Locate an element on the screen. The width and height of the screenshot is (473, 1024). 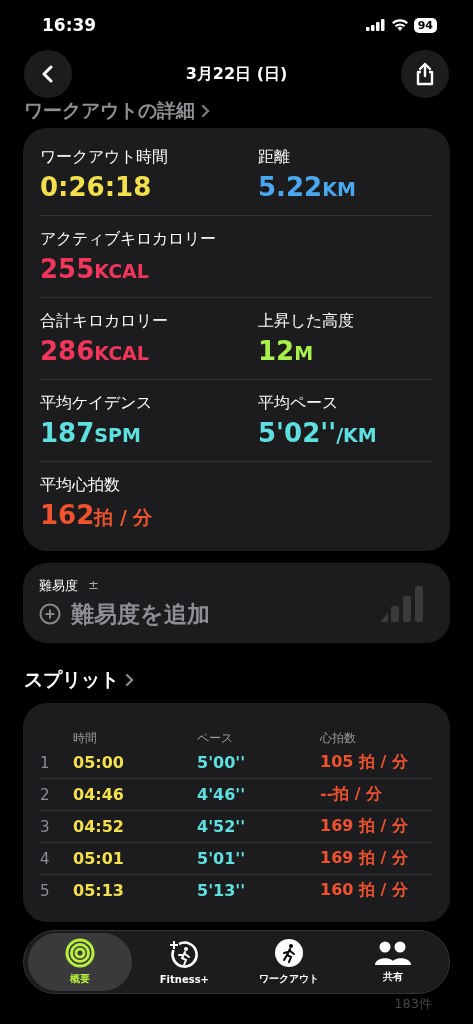
split-pace: 4'46'' is located at coordinates (222, 794).